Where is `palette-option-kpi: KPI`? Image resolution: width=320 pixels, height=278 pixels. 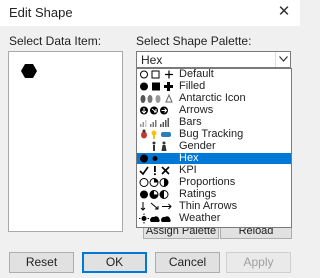 palette-option-kpi: KPI is located at coordinates (214, 170).